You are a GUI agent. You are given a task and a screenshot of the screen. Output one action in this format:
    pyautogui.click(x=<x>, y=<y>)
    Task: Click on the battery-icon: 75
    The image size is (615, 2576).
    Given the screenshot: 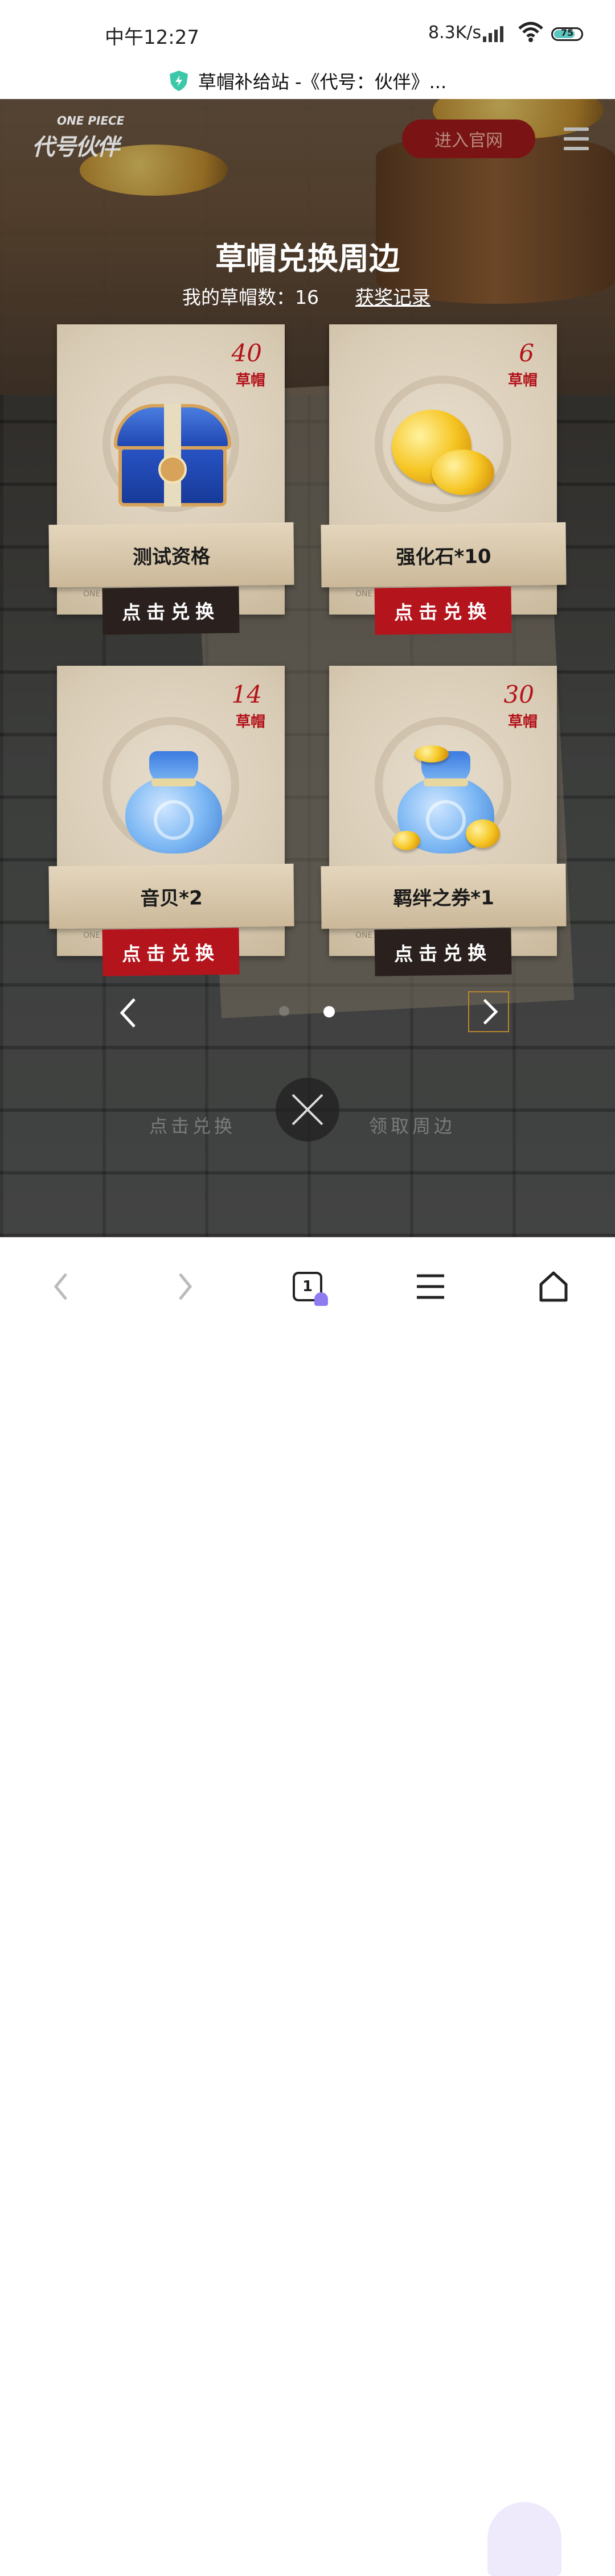 What is the action you would take?
    pyautogui.click(x=567, y=34)
    